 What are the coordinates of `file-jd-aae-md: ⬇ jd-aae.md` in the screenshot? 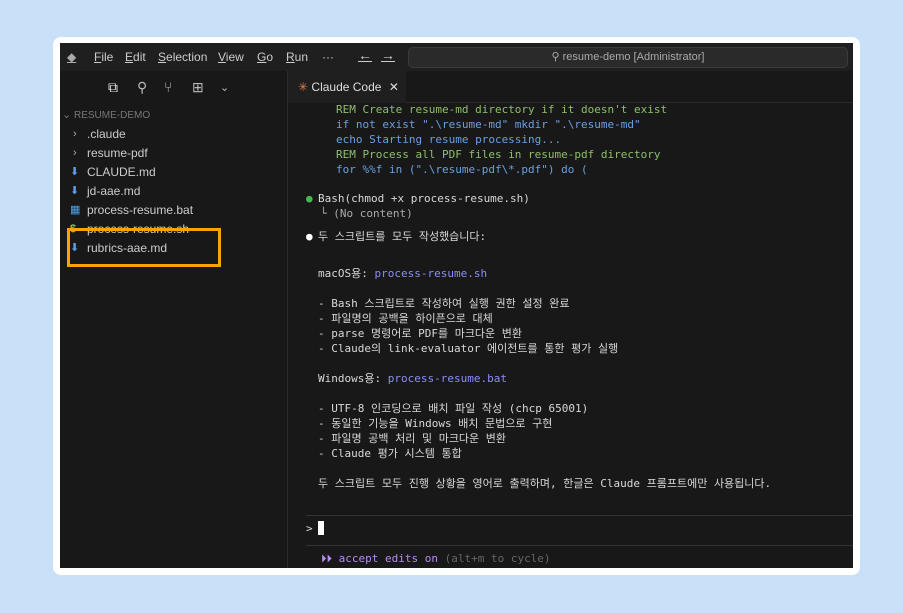 It's located at (174, 191).